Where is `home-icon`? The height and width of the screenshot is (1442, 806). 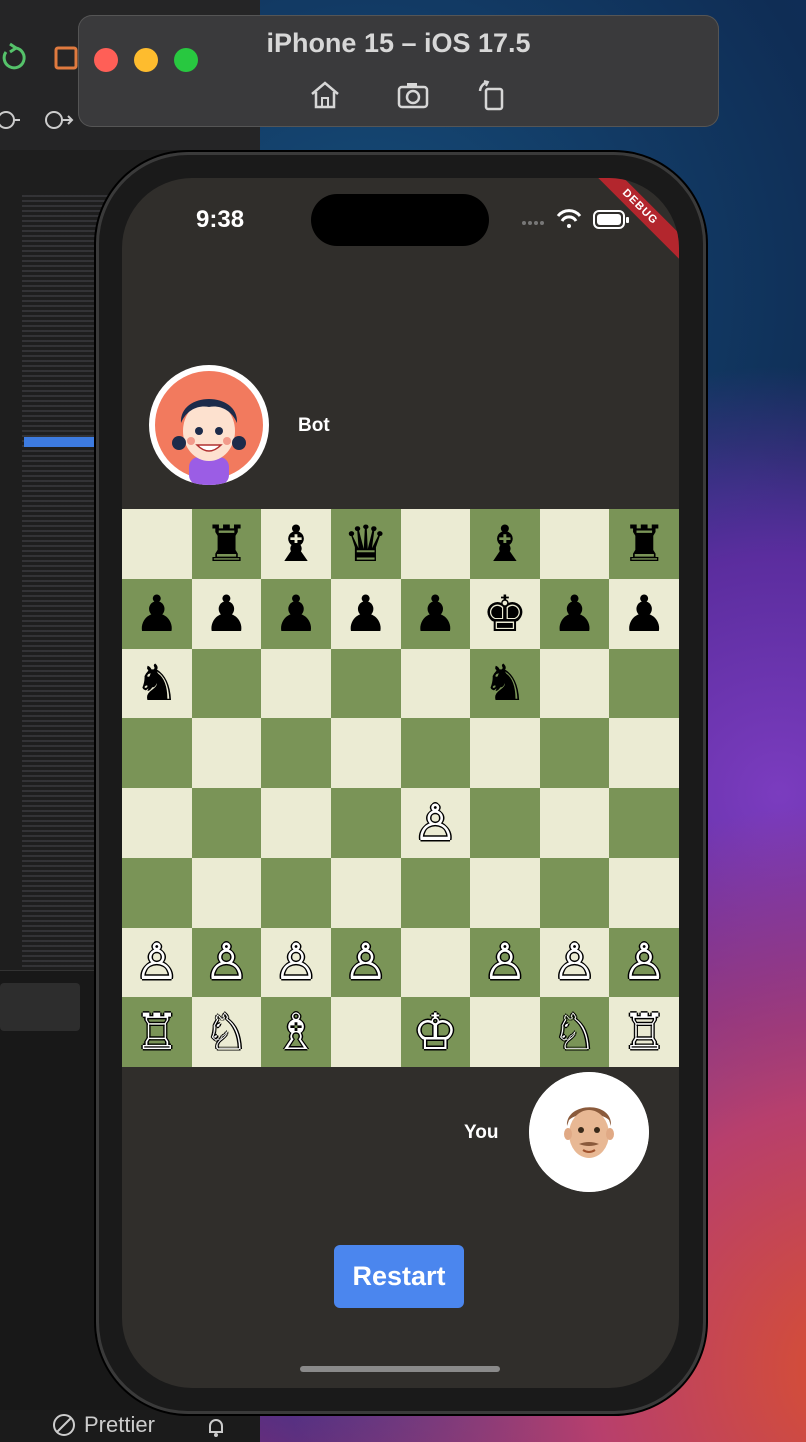
home-icon is located at coordinates (325, 95).